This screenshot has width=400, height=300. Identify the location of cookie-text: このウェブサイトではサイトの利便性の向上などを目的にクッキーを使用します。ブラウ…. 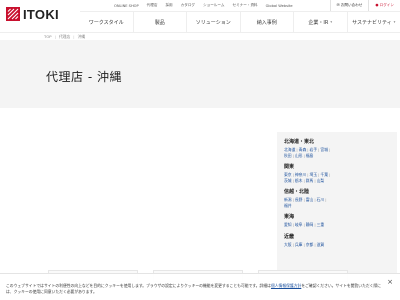
(196, 288).